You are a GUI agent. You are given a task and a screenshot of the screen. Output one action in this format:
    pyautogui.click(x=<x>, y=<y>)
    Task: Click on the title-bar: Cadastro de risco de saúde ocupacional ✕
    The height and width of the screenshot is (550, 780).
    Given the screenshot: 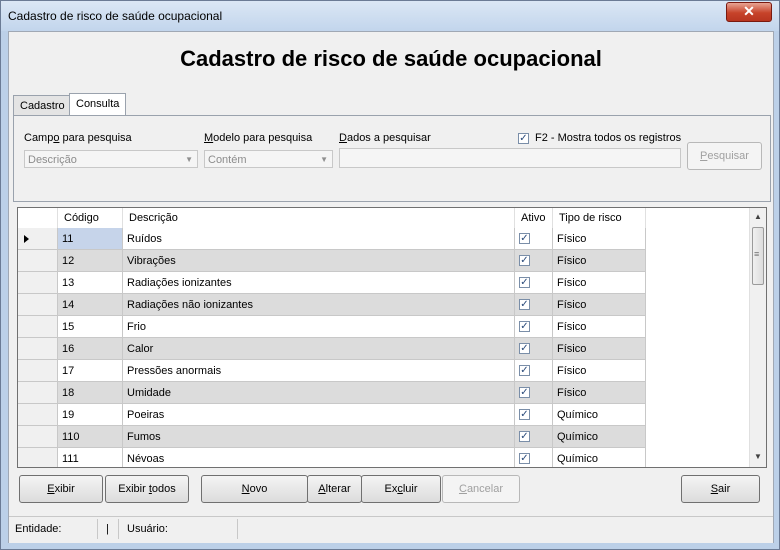 What is the action you would take?
    pyautogui.click(x=390, y=16)
    